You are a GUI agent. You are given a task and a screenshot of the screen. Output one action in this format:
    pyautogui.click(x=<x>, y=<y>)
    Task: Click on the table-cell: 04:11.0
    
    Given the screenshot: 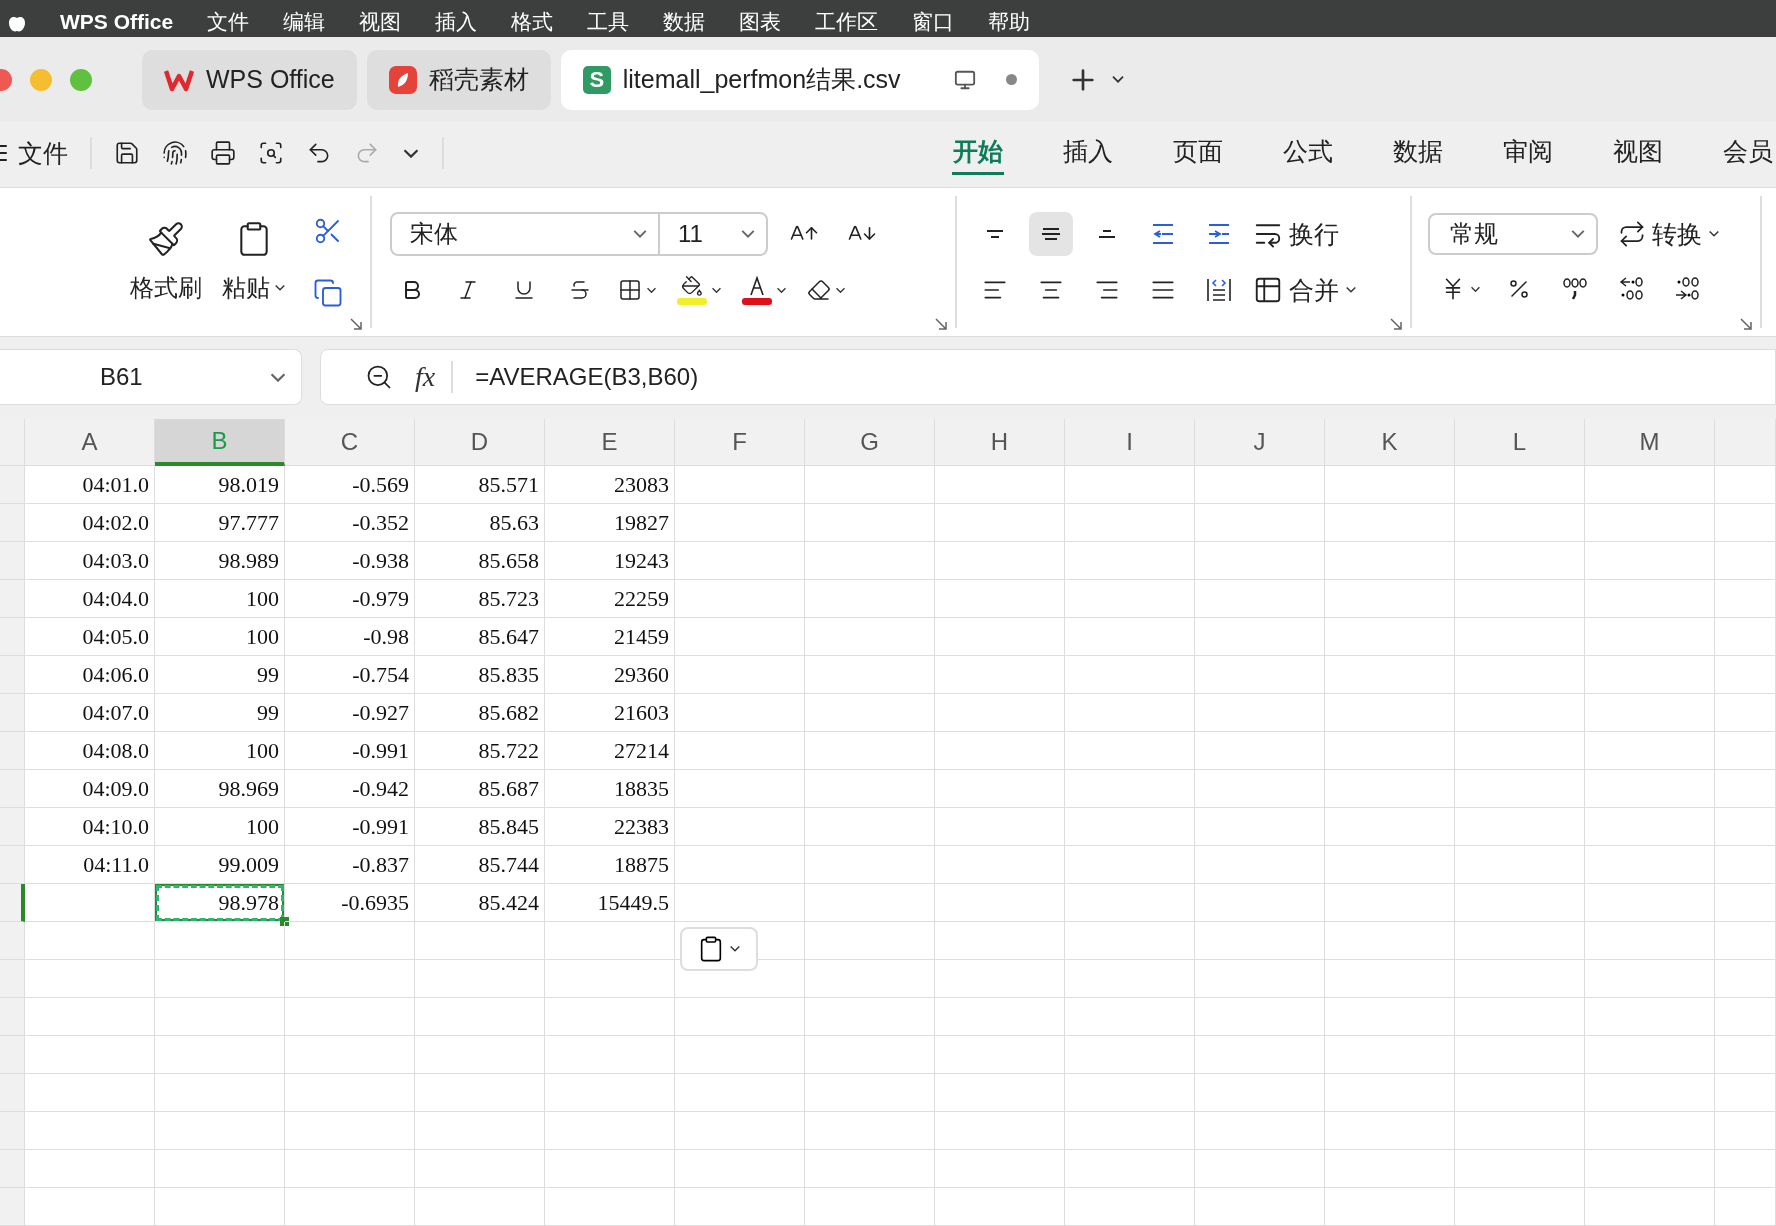 What is the action you would take?
    pyautogui.click(x=90, y=865)
    